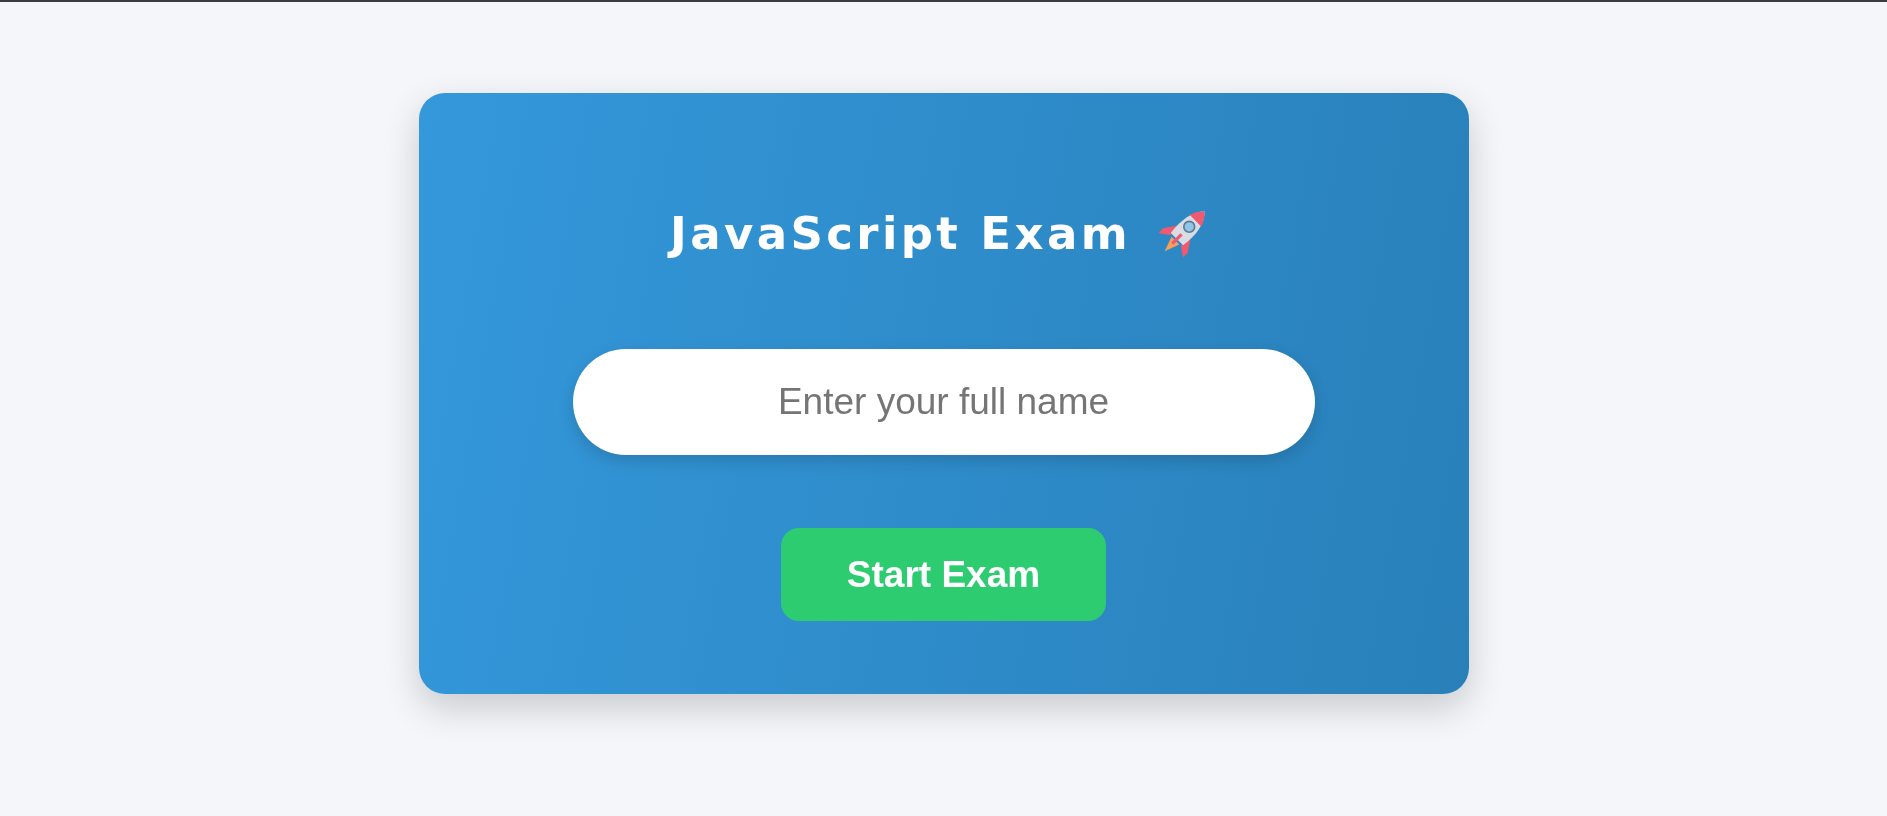  I want to click on start-exam-button: Start Exam, so click(943, 574).